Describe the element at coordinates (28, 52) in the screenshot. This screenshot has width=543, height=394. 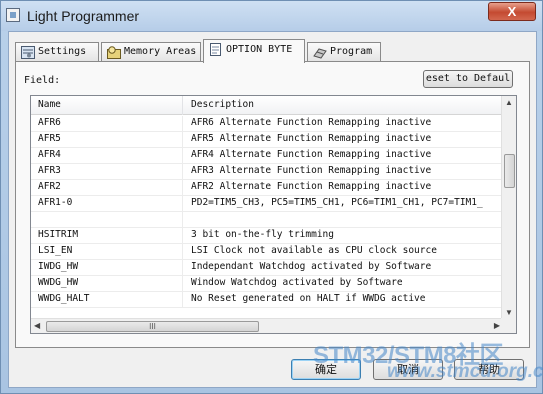
I see `settings-icon` at that location.